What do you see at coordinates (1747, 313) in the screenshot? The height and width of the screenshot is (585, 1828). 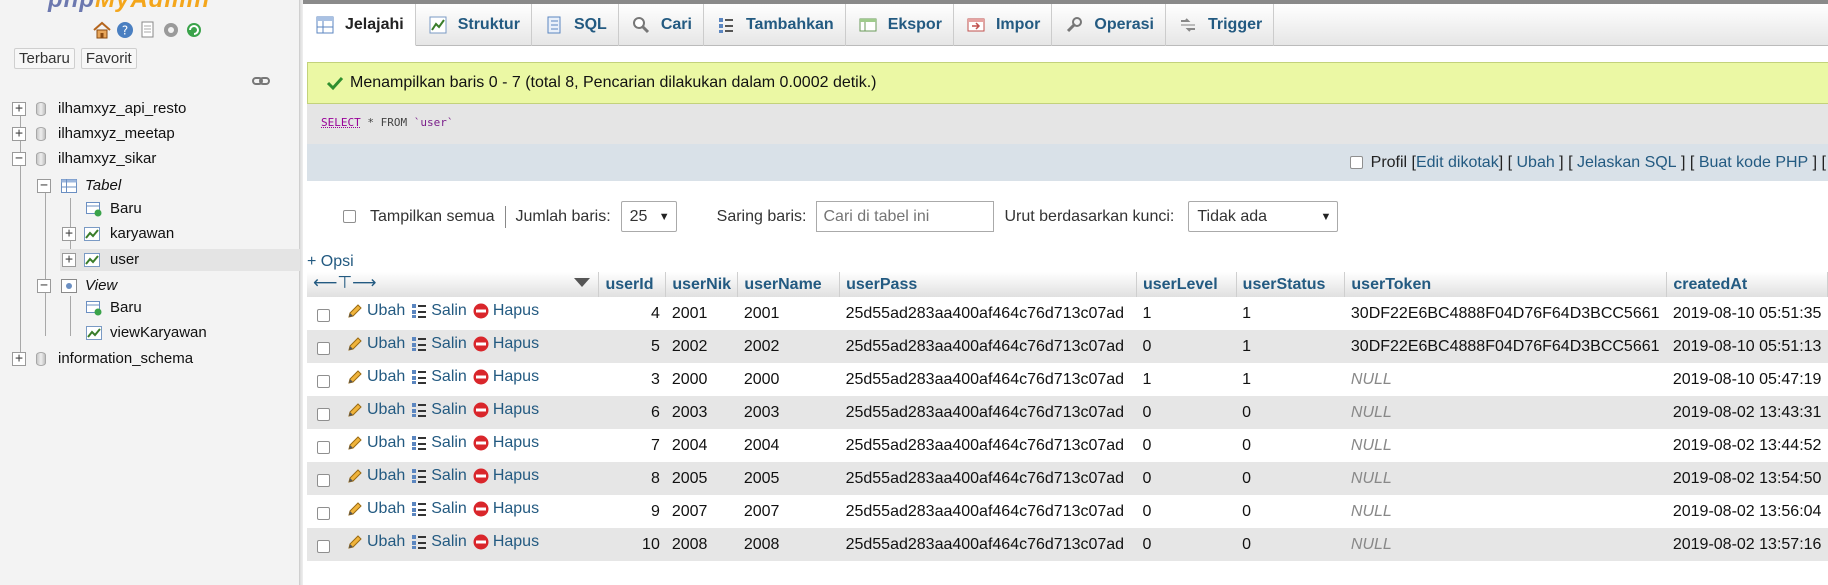 I see `cell-createdat: 2019-08-10 05:51:35` at bounding box center [1747, 313].